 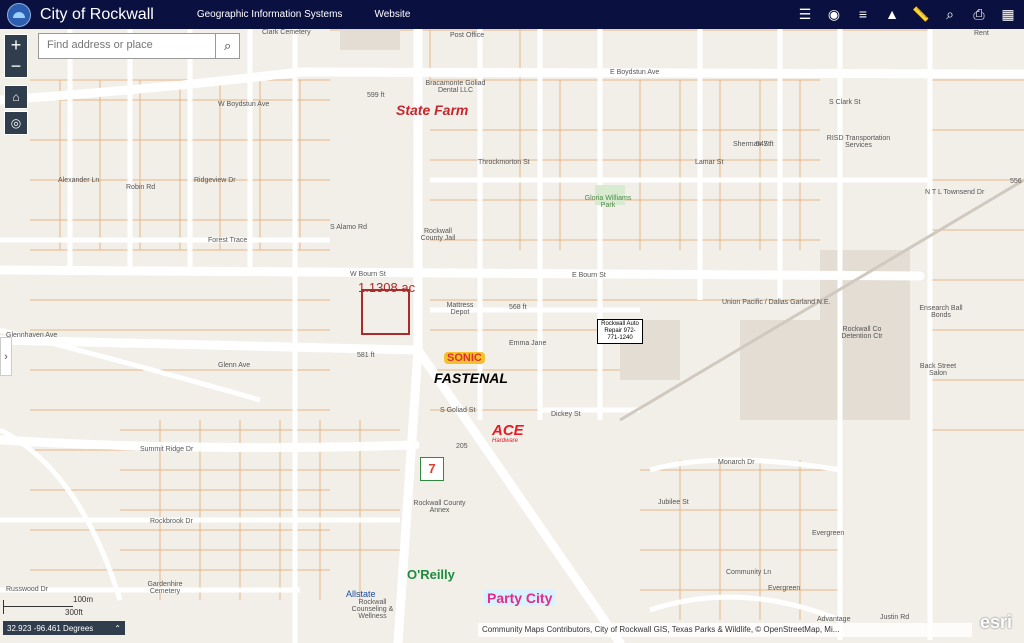 I want to click on street-label: Summit Ridge Dr, so click(x=167, y=449).